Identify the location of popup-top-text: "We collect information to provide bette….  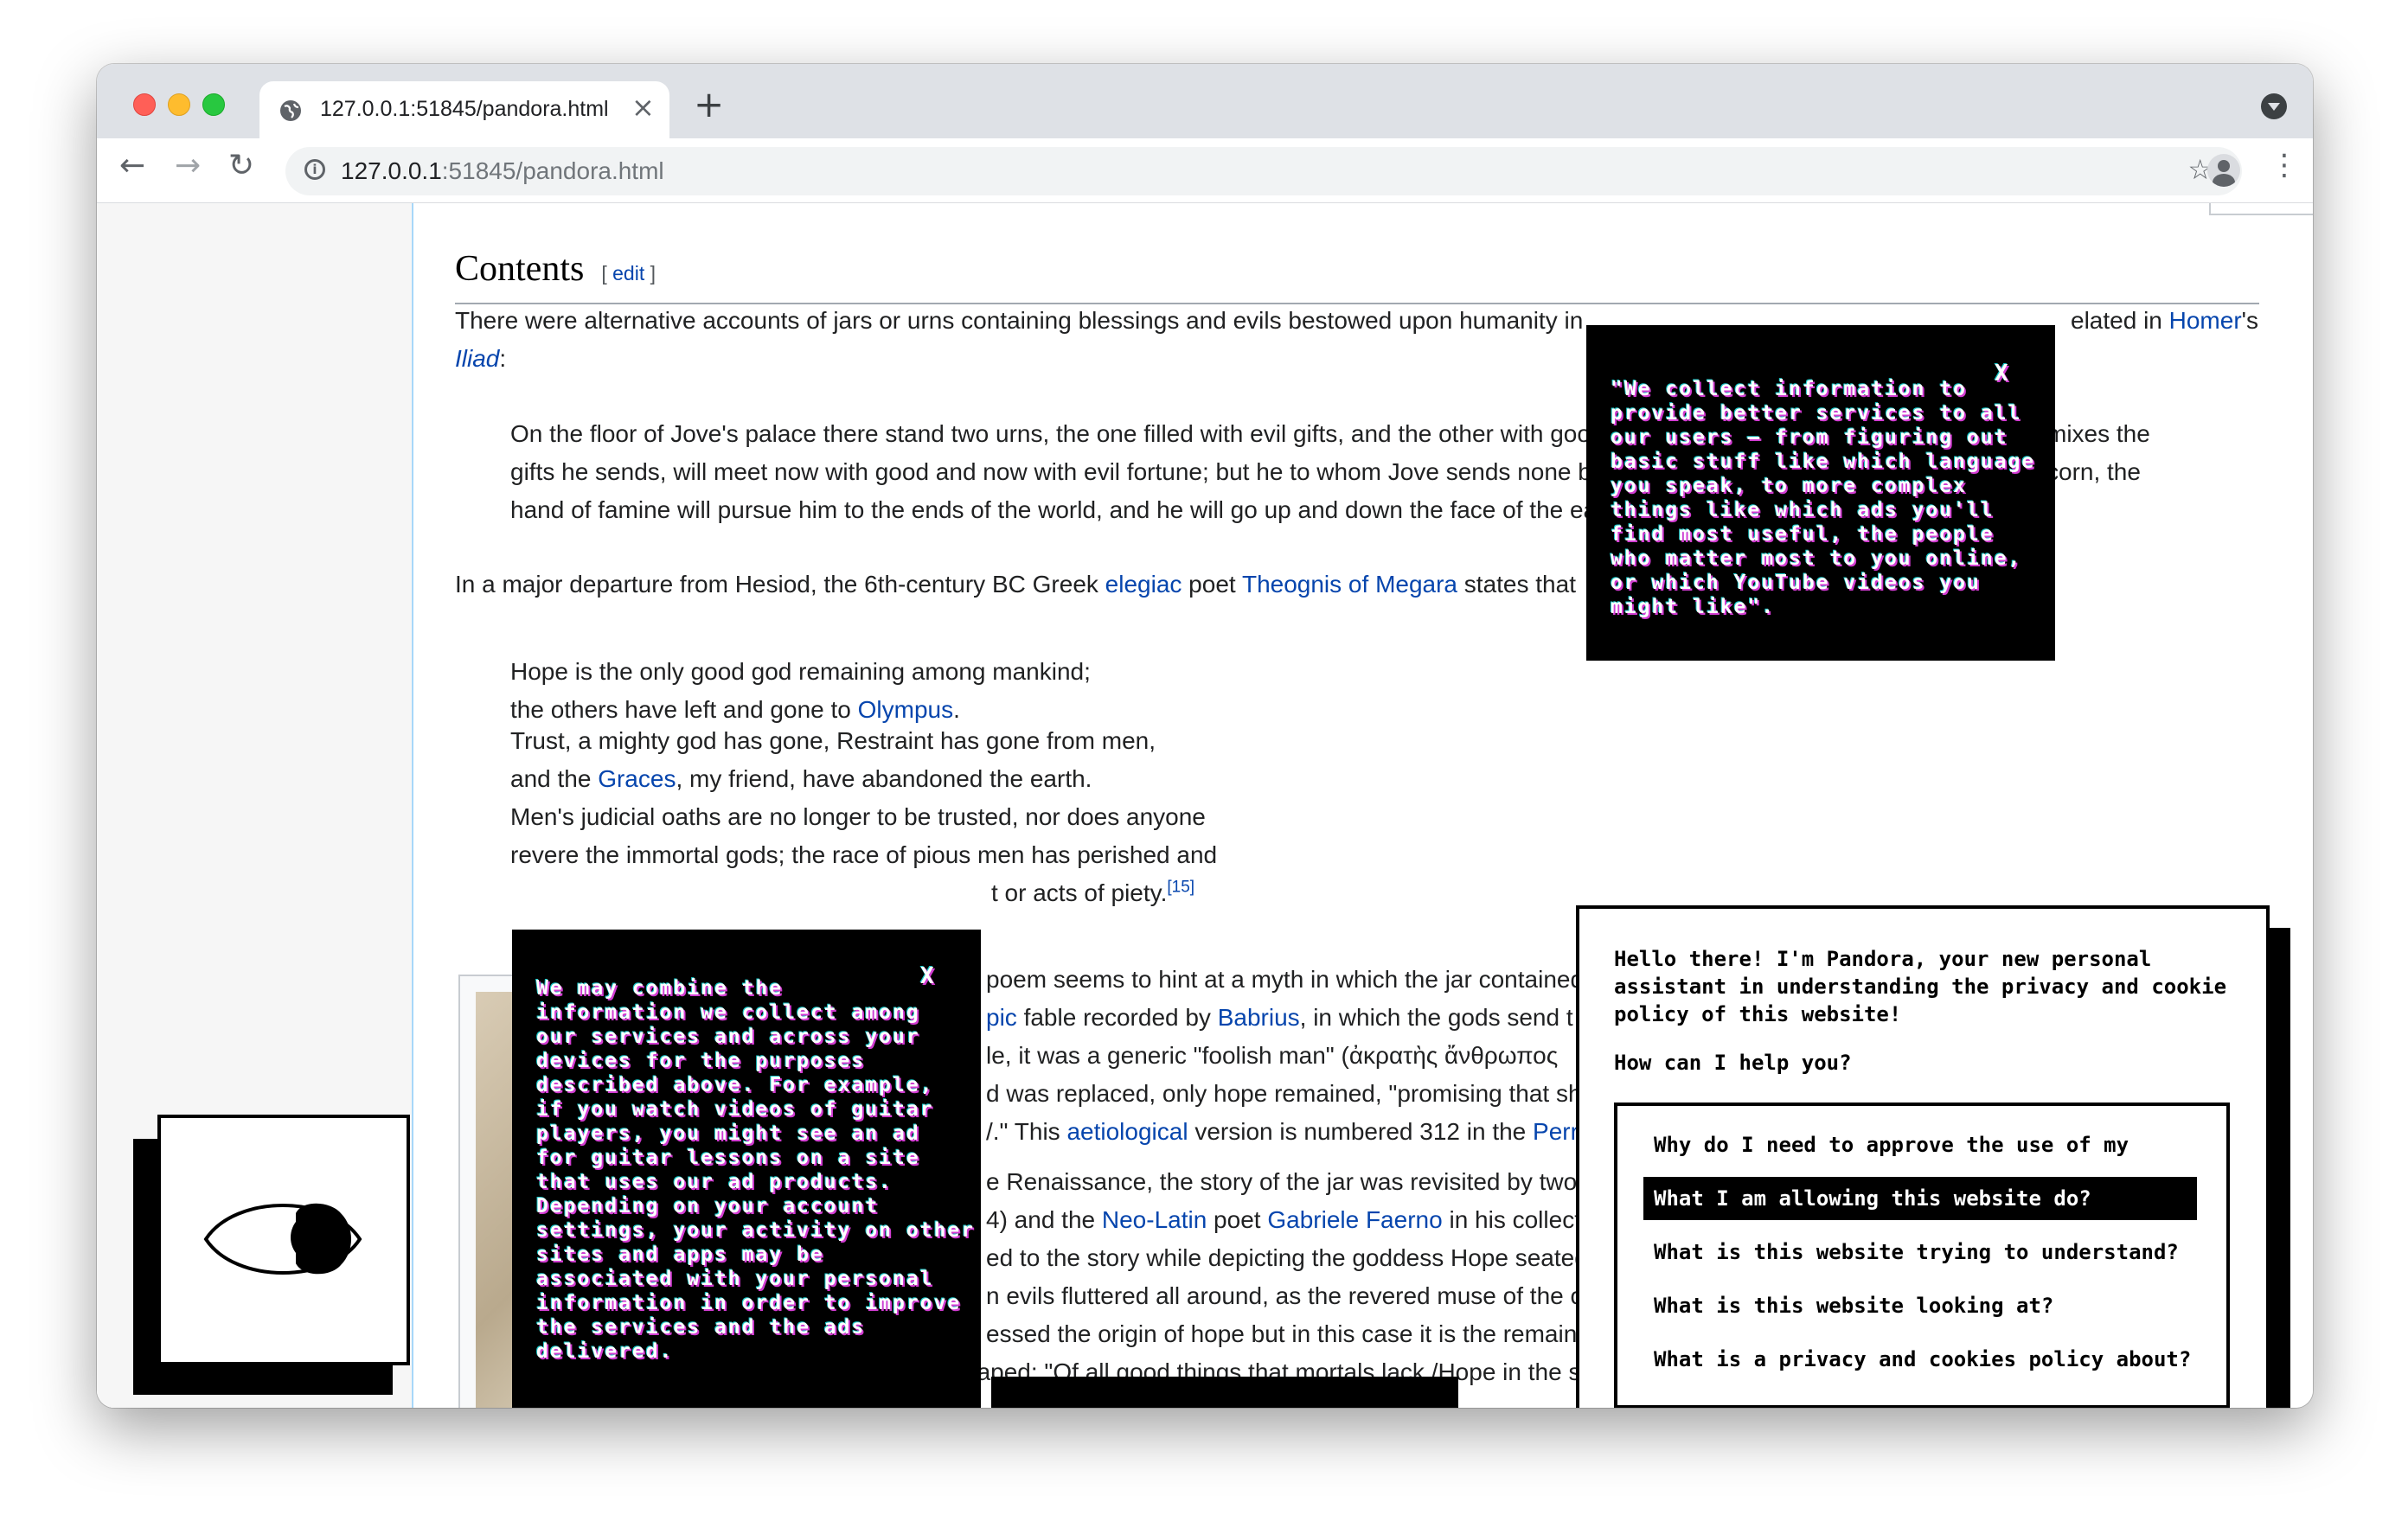
(1823, 498).